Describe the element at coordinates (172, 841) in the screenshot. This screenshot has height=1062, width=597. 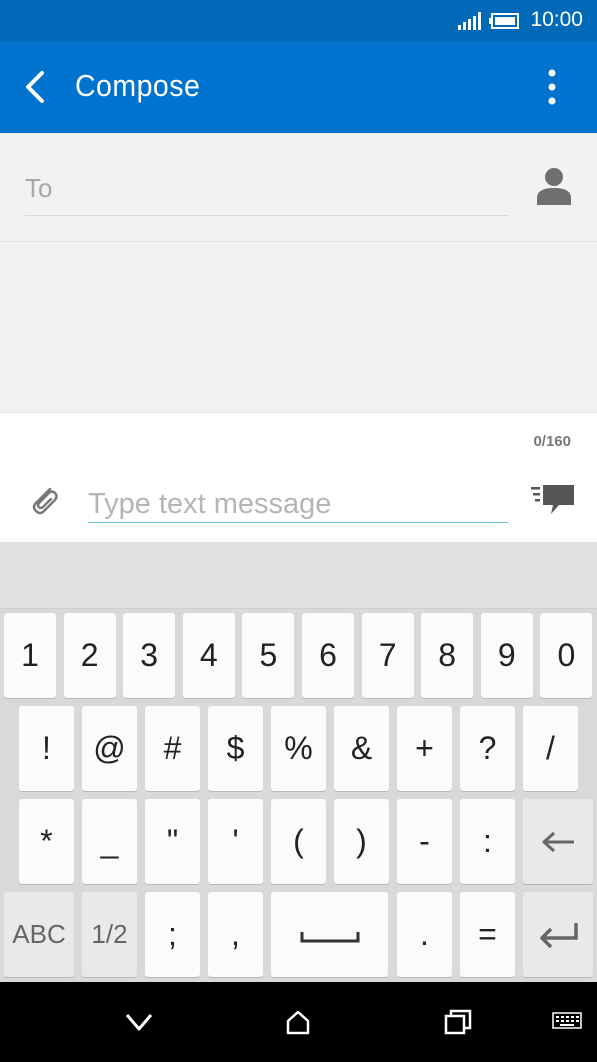
I see `key-symbol-row3-2: "` at that location.